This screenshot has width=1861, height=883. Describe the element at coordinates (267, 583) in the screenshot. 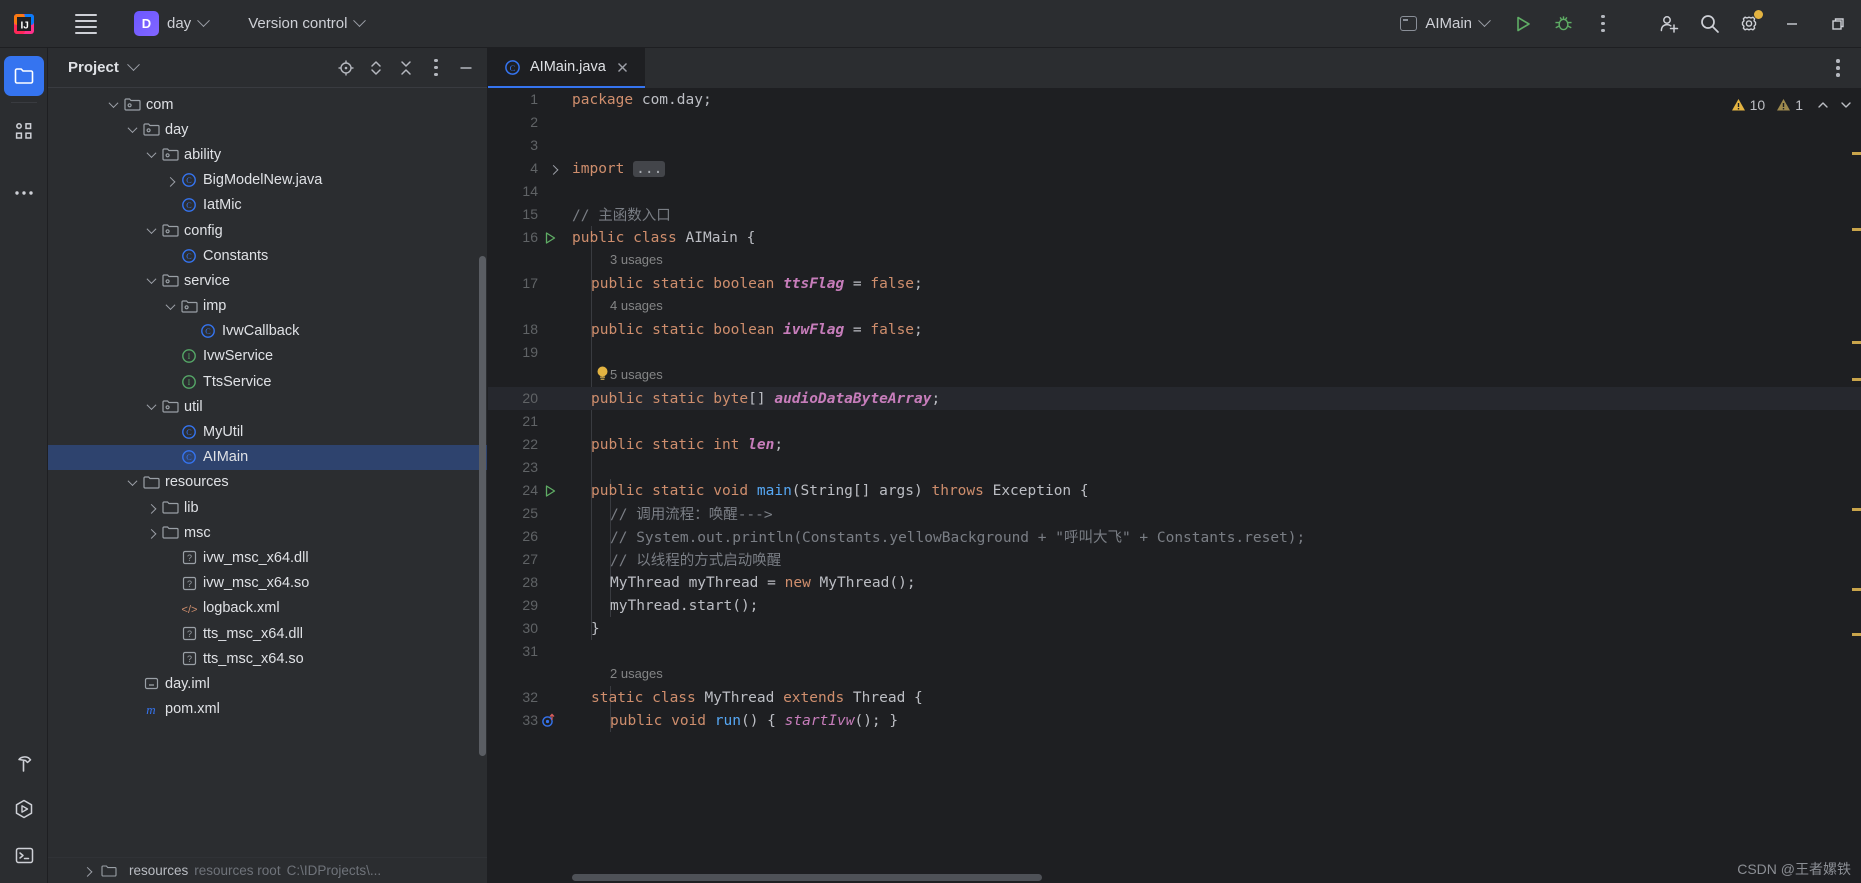

I see `tree-node: ? ivw_msc_x64.so` at that location.